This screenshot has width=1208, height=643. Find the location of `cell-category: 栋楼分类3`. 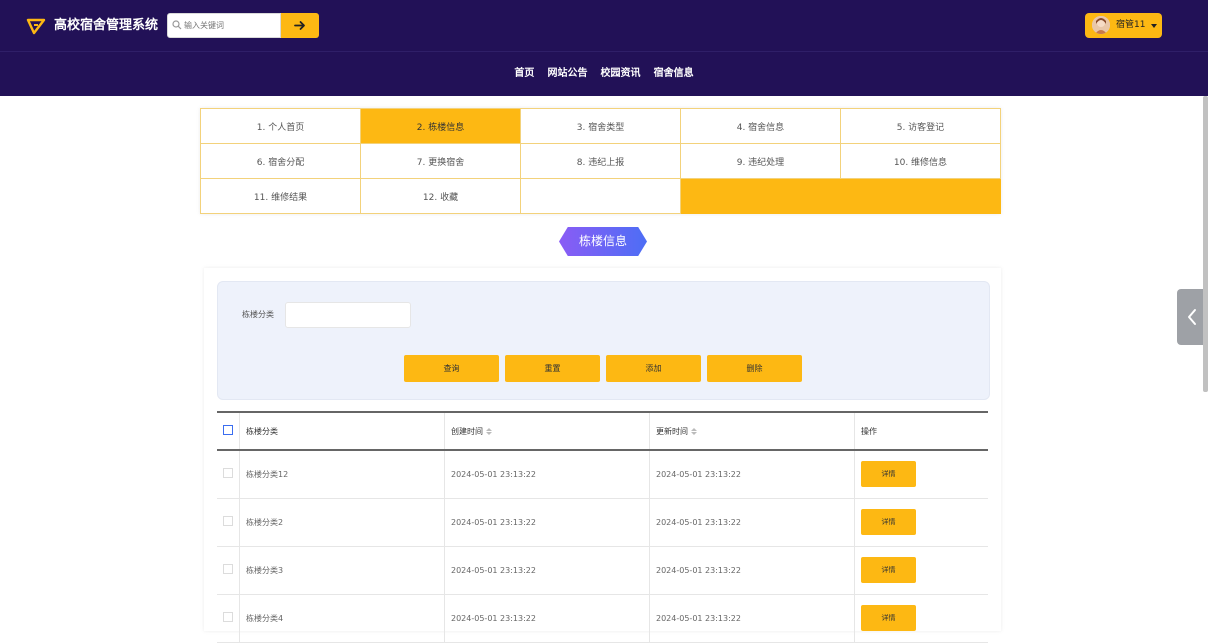

cell-category: 栋楼分类3 is located at coordinates (342, 570).